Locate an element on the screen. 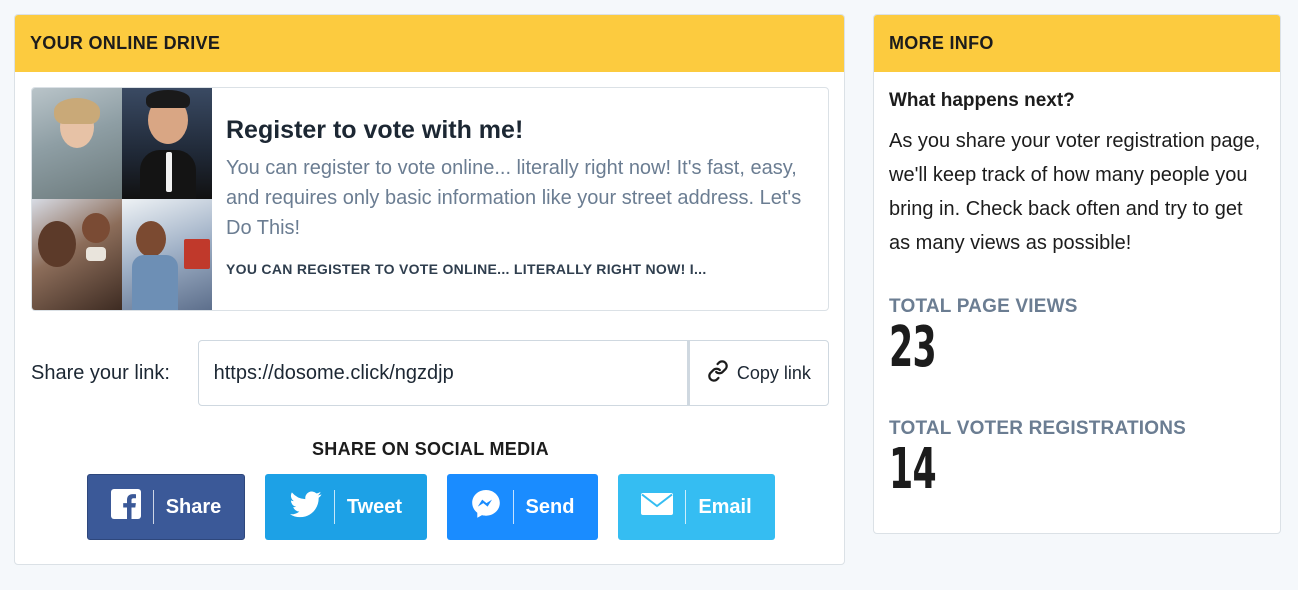 The image size is (1298, 590). stat-voter-registrations: TOTAL VOTER REGISTRATIONS 14 is located at coordinates (1077, 459).